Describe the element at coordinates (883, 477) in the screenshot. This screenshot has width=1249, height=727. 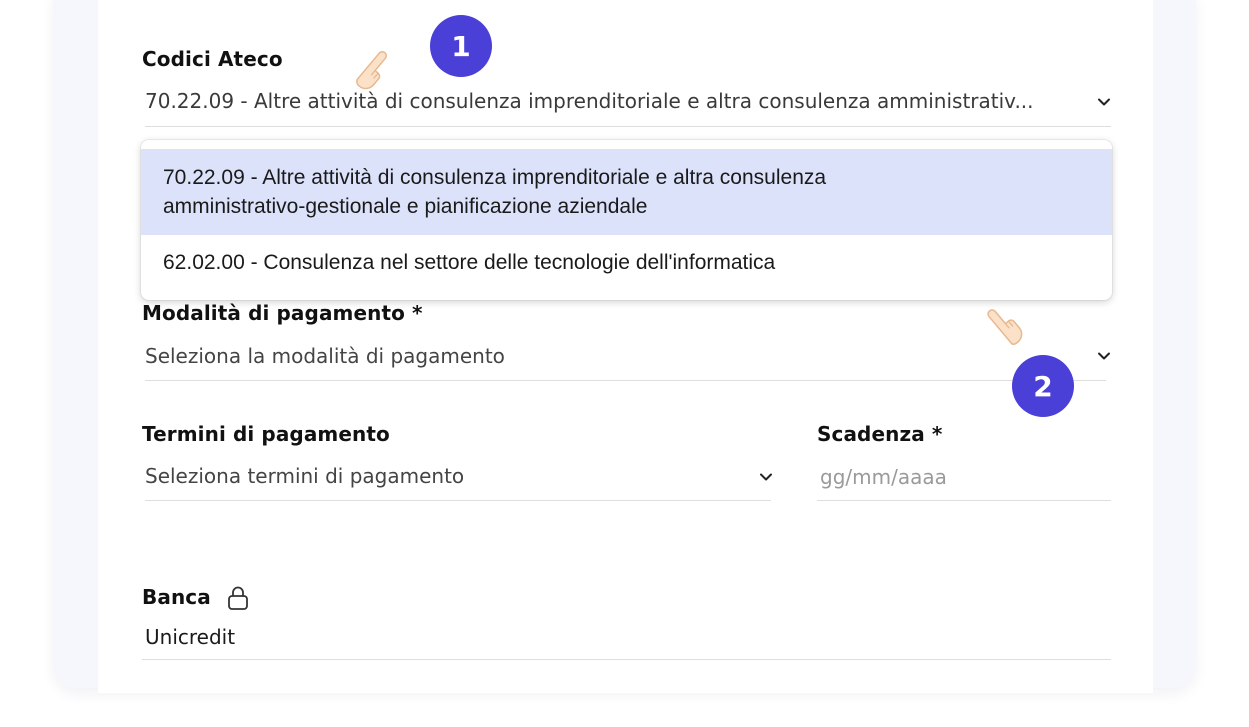
I see `due-date-input: gg/mm/aaaa` at that location.